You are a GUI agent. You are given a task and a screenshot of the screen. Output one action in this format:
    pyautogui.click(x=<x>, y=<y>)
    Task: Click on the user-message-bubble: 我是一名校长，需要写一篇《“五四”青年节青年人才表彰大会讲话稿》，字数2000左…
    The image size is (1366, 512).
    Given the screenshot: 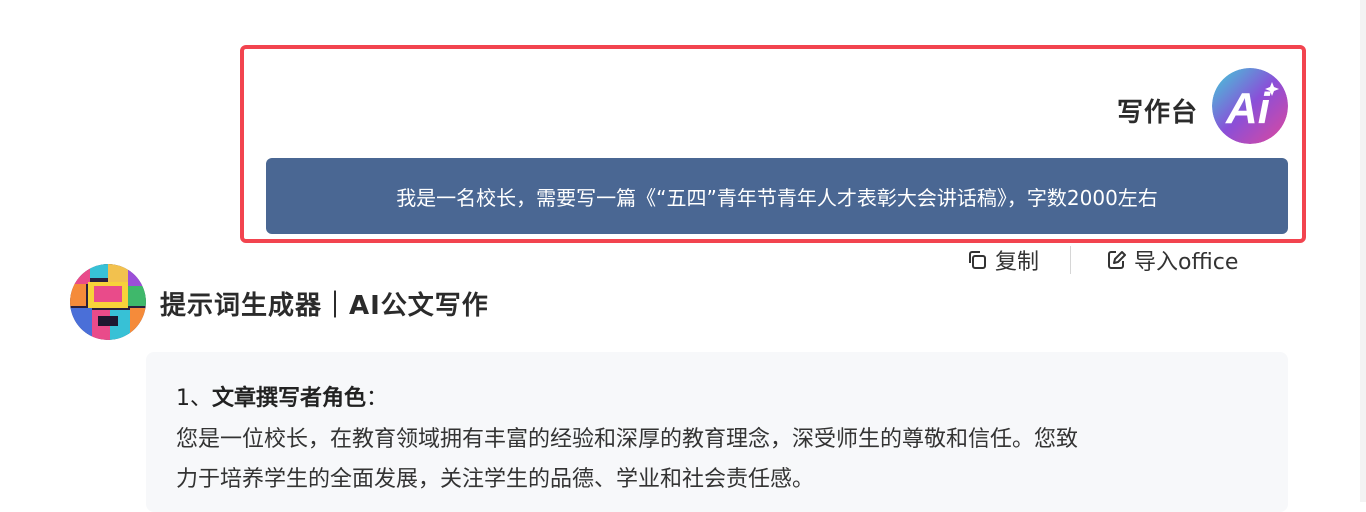 What is the action you would take?
    pyautogui.click(x=777, y=196)
    